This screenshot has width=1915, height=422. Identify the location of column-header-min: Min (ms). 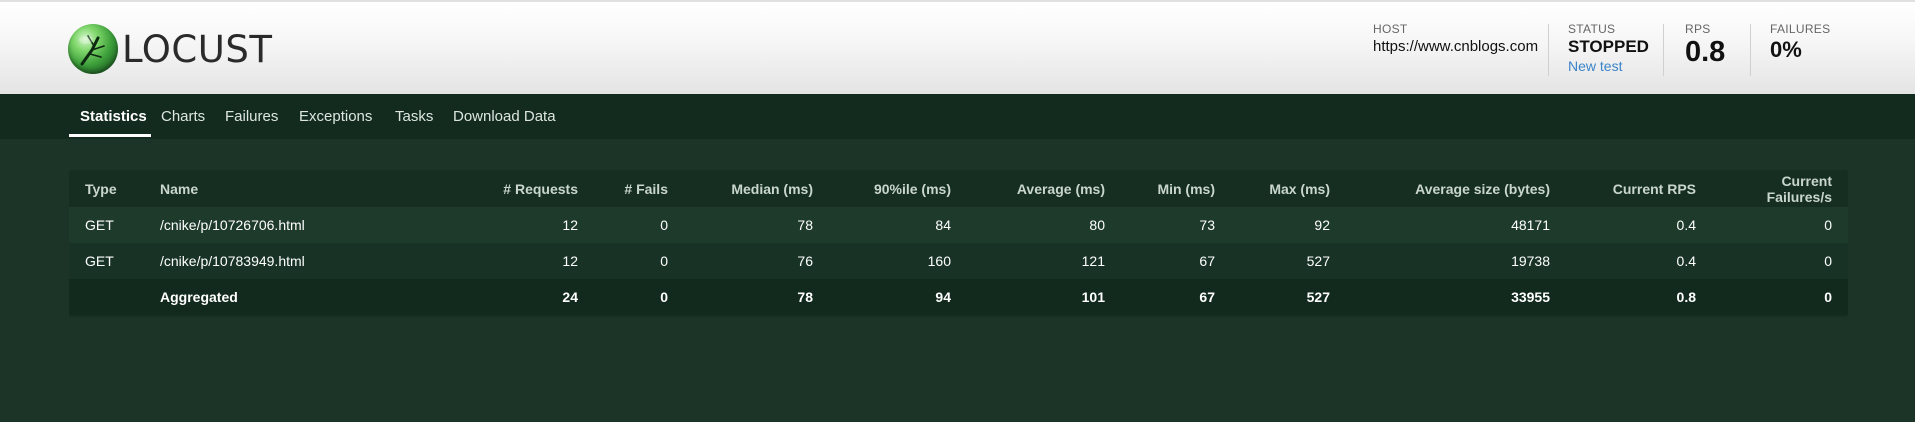
(1176, 188).